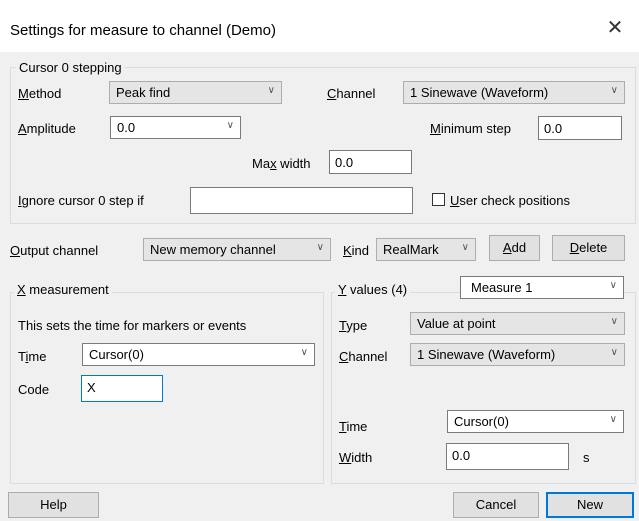 This screenshot has height=521, width=639. What do you see at coordinates (496, 505) in the screenshot?
I see `cancel-button: Cancel` at bounding box center [496, 505].